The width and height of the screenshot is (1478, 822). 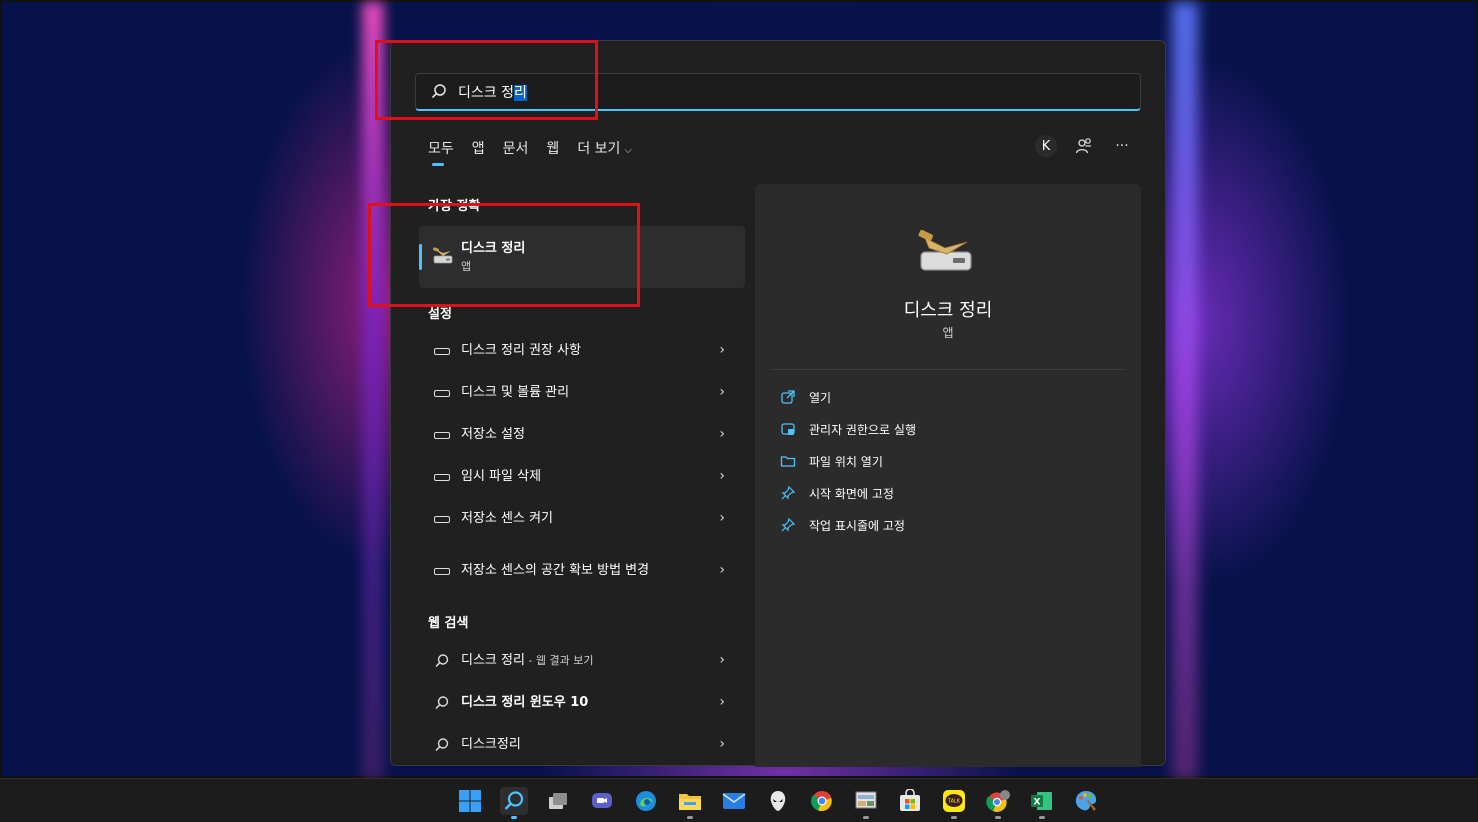 I want to click on microsoft-store-icon, so click(x=910, y=801).